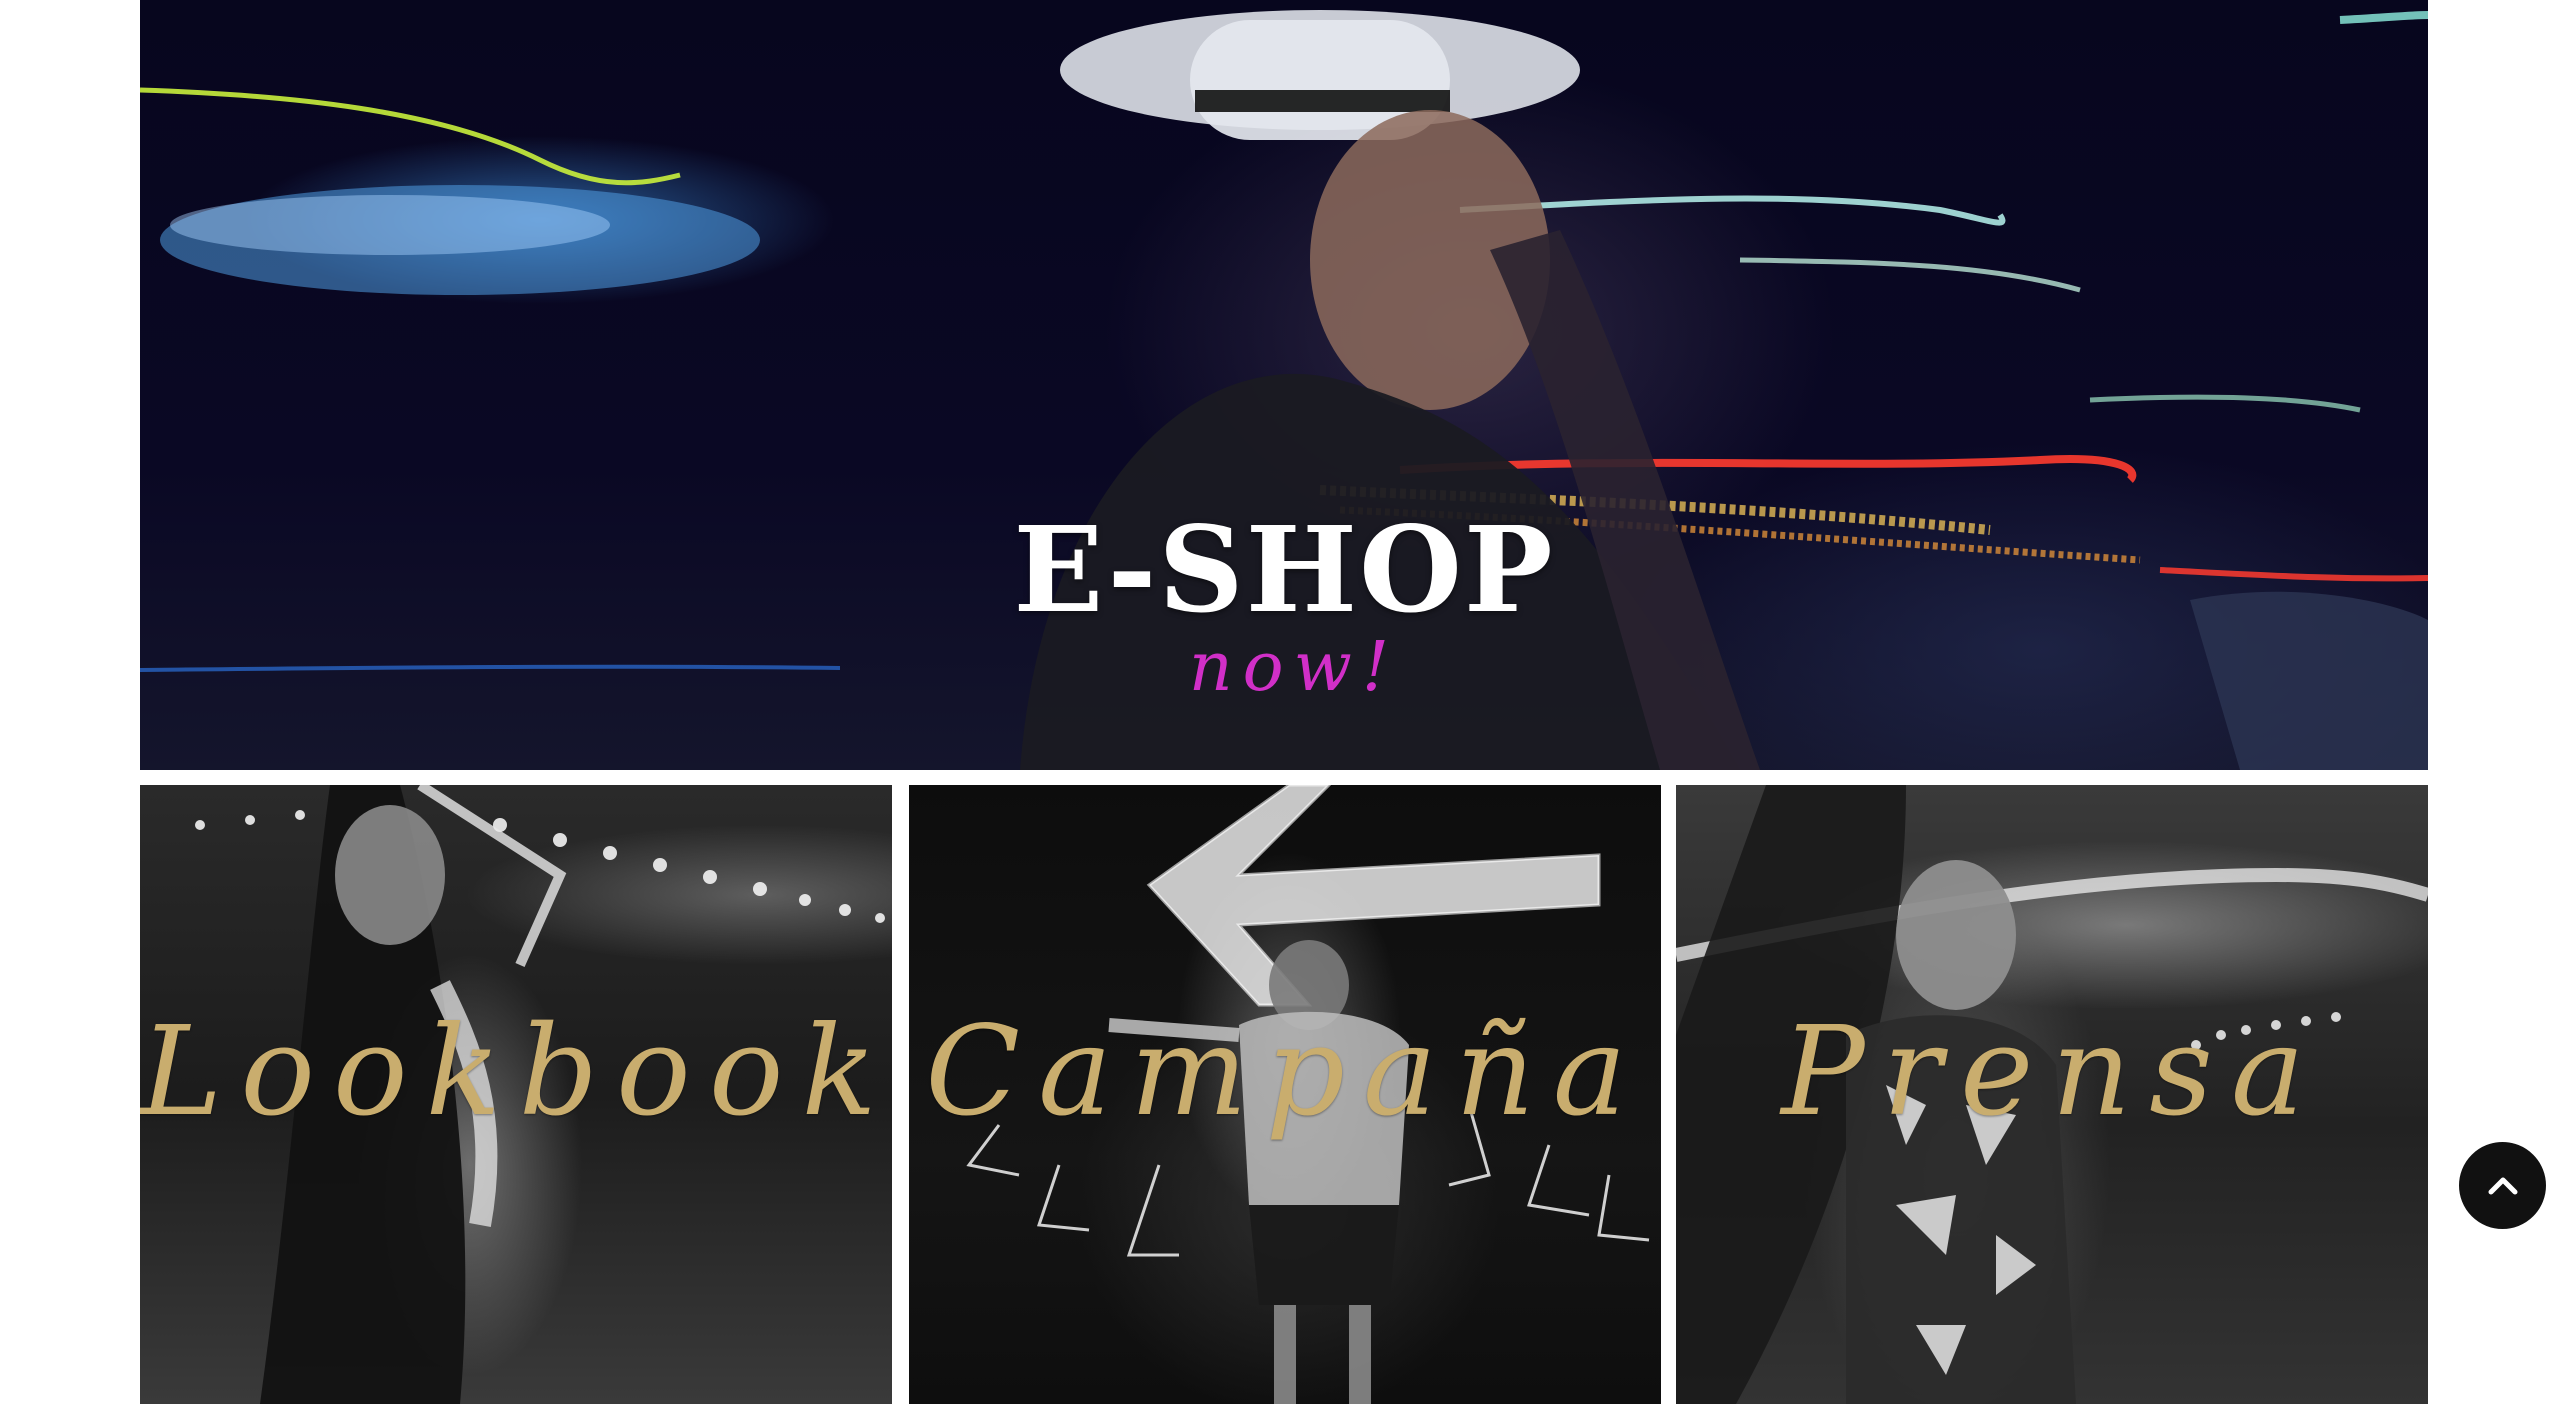  I want to click on chevron-up-icon, so click(2502, 1185).